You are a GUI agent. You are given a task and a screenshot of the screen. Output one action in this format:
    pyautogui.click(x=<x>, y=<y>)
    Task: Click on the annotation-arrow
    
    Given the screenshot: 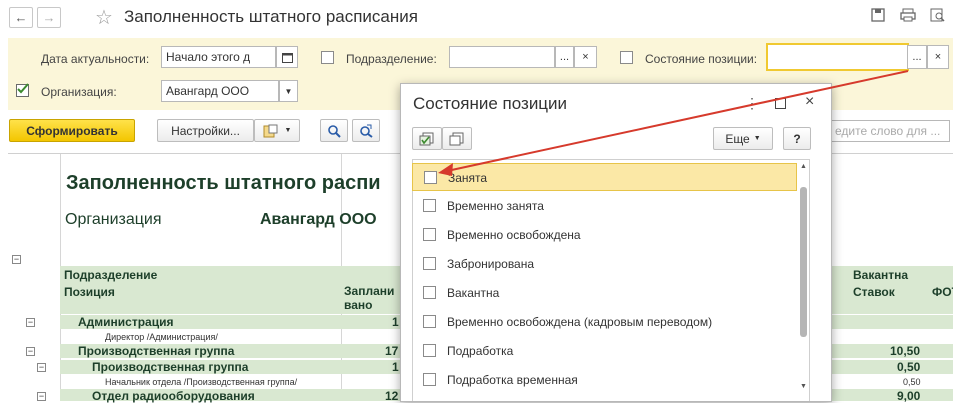 What is the action you would take?
    pyautogui.click(x=673, y=123)
    